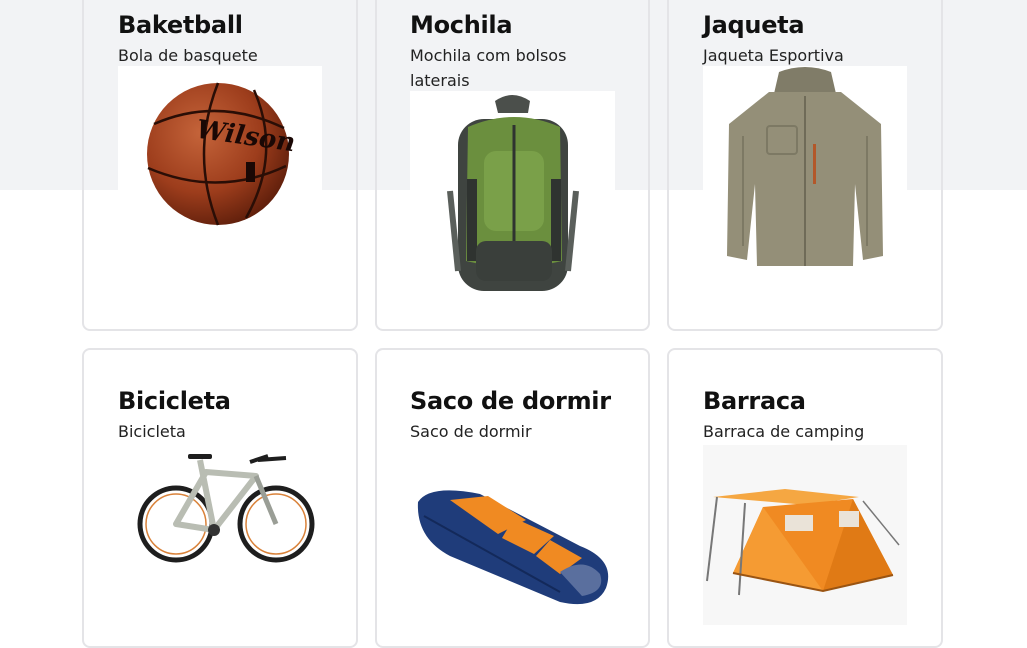  What do you see at coordinates (773, 55) in the screenshot?
I see `product-description: Jaqueta Esportiva` at bounding box center [773, 55].